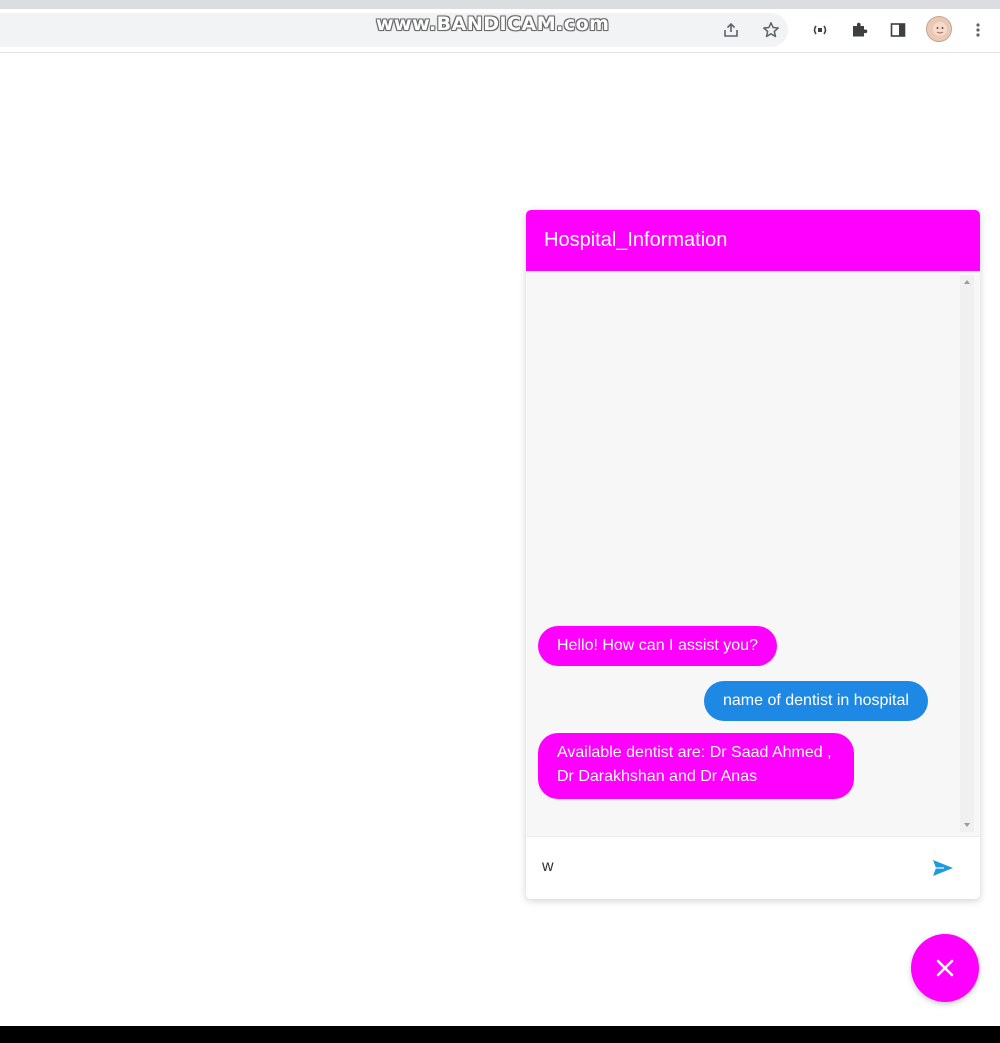  I want to click on message-input, so click(727, 867).